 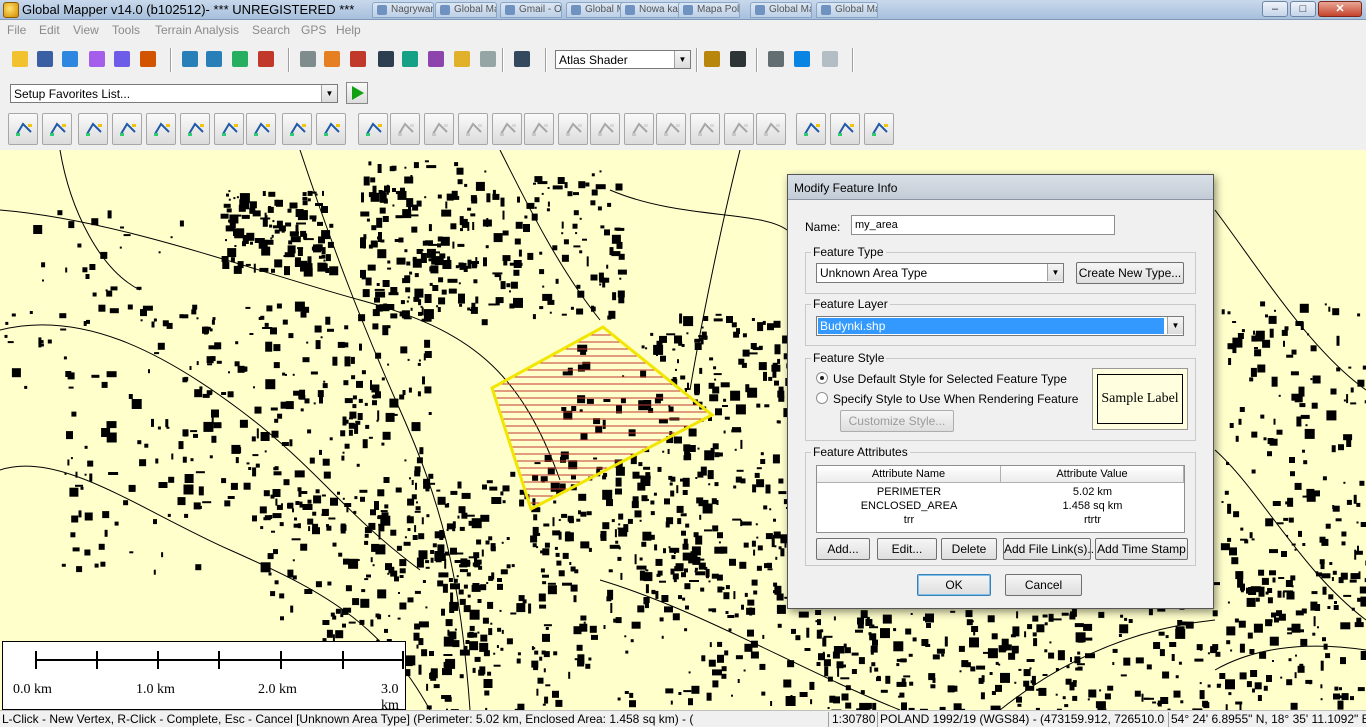 I want to click on zoom-full-icon, so click(x=239, y=58).